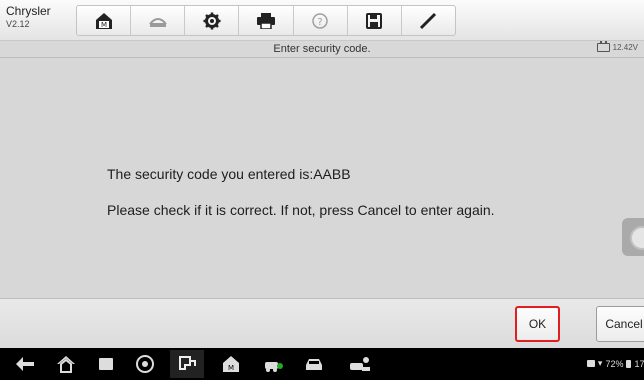 The width and height of the screenshot is (644, 380). I want to click on button-bar: OK Cancel, so click(322, 323).